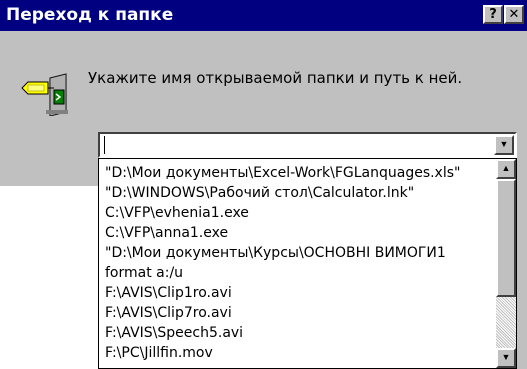 Image resolution: width=527 pixels, height=369 pixels. What do you see at coordinates (506, 238) in the screenshot?
I see `scroll-thumb` at bounding box center [506, 238].